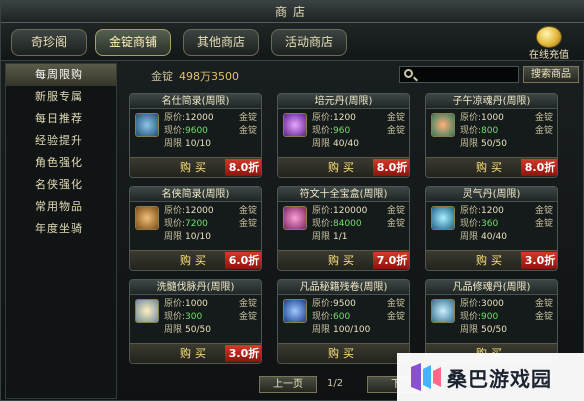 The image size is (584, 401). I want to click on sidebar-item-new-server: 新服专属, so click(61, 97).